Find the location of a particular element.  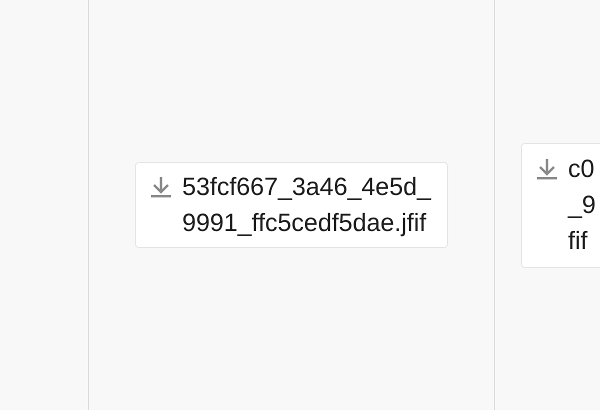

file-name: c0 is located at coordinates (582, 169).